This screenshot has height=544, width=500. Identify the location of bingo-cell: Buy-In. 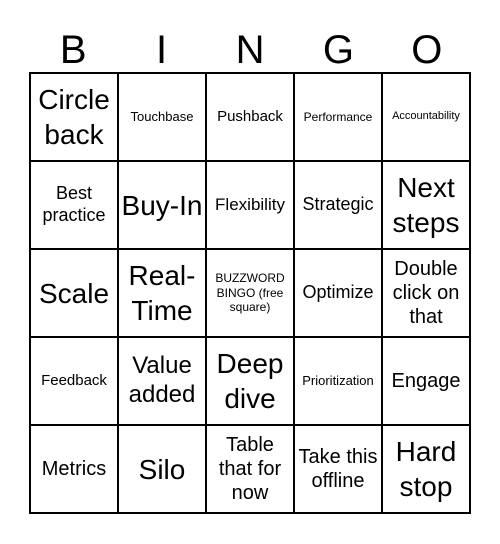
(162, 205).